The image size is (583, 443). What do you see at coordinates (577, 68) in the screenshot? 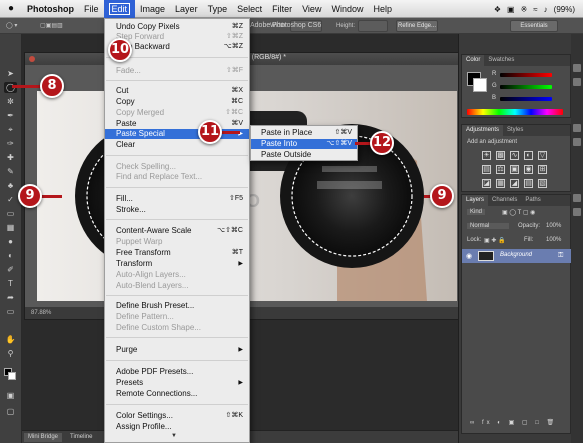
I see `history-panel-icon` at bounding box center [577, 68].